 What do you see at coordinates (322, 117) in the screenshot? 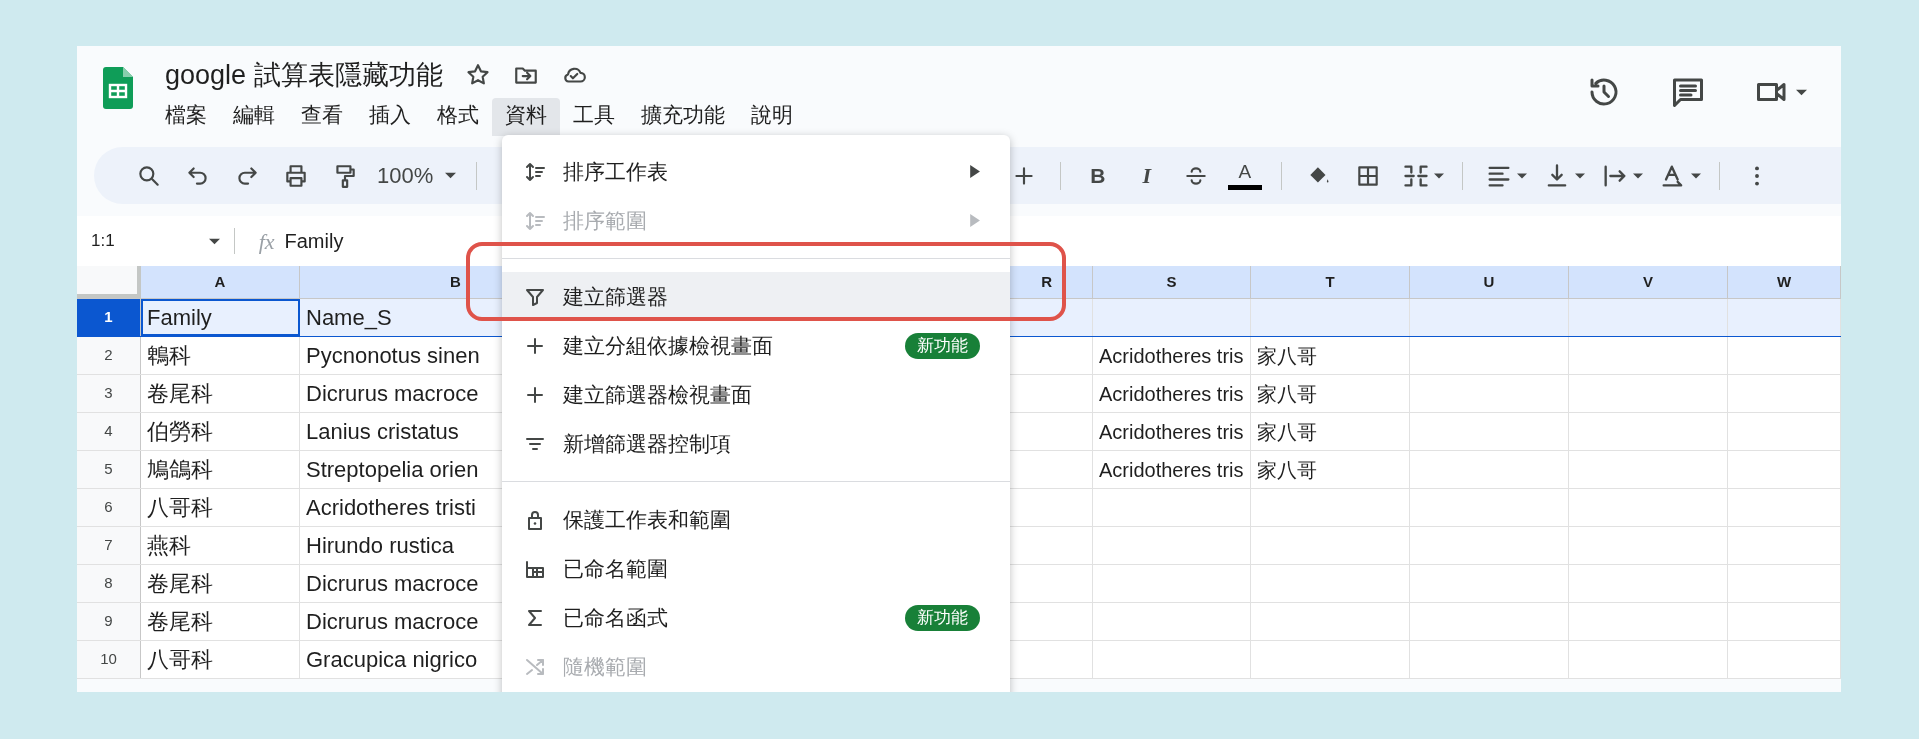
I see `menu-bar-item: 查看` at bounding box center [322, 117].